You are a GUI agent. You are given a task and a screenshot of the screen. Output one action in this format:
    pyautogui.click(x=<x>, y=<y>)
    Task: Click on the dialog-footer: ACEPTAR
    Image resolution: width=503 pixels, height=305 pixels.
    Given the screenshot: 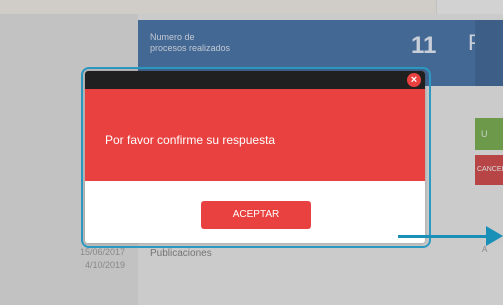 What is the action you would take?
    pyautogui.click(x=255, y=212)
    